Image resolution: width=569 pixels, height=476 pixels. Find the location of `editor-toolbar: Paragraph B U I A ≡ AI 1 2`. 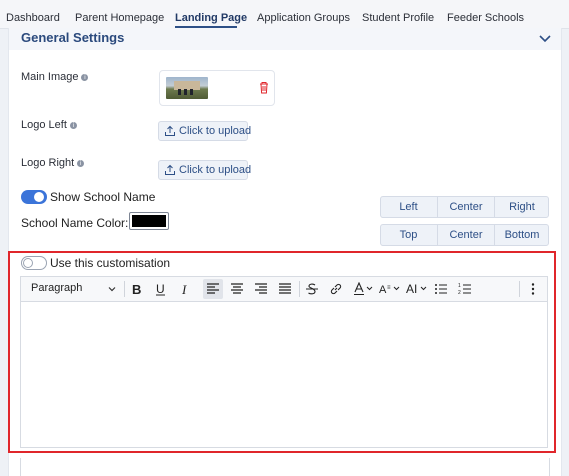

editor-toolbar: Paragraph B U I A ≡ AI 1 2 is located at coordinates (284, 289).